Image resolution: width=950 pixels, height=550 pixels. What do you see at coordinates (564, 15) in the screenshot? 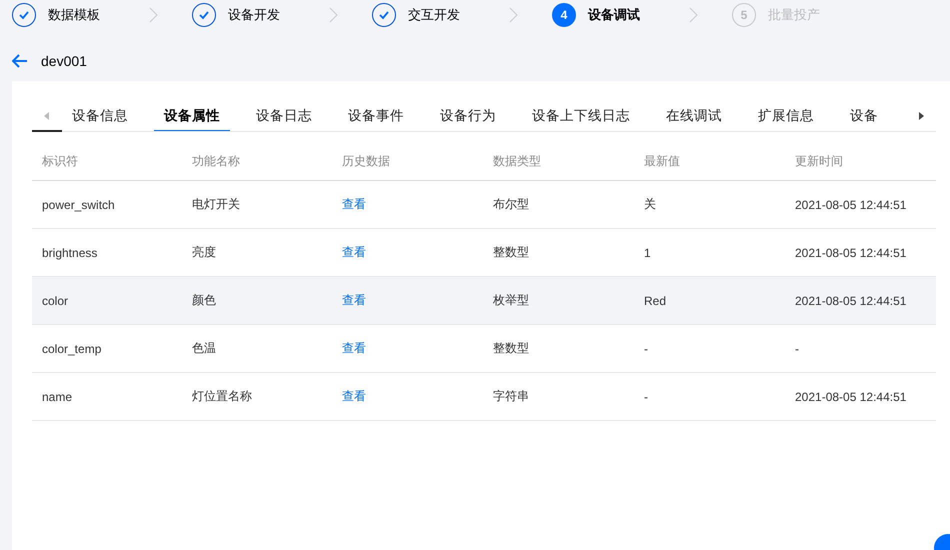
I see `step-indicator: 4` at bounding box center [564, 15].